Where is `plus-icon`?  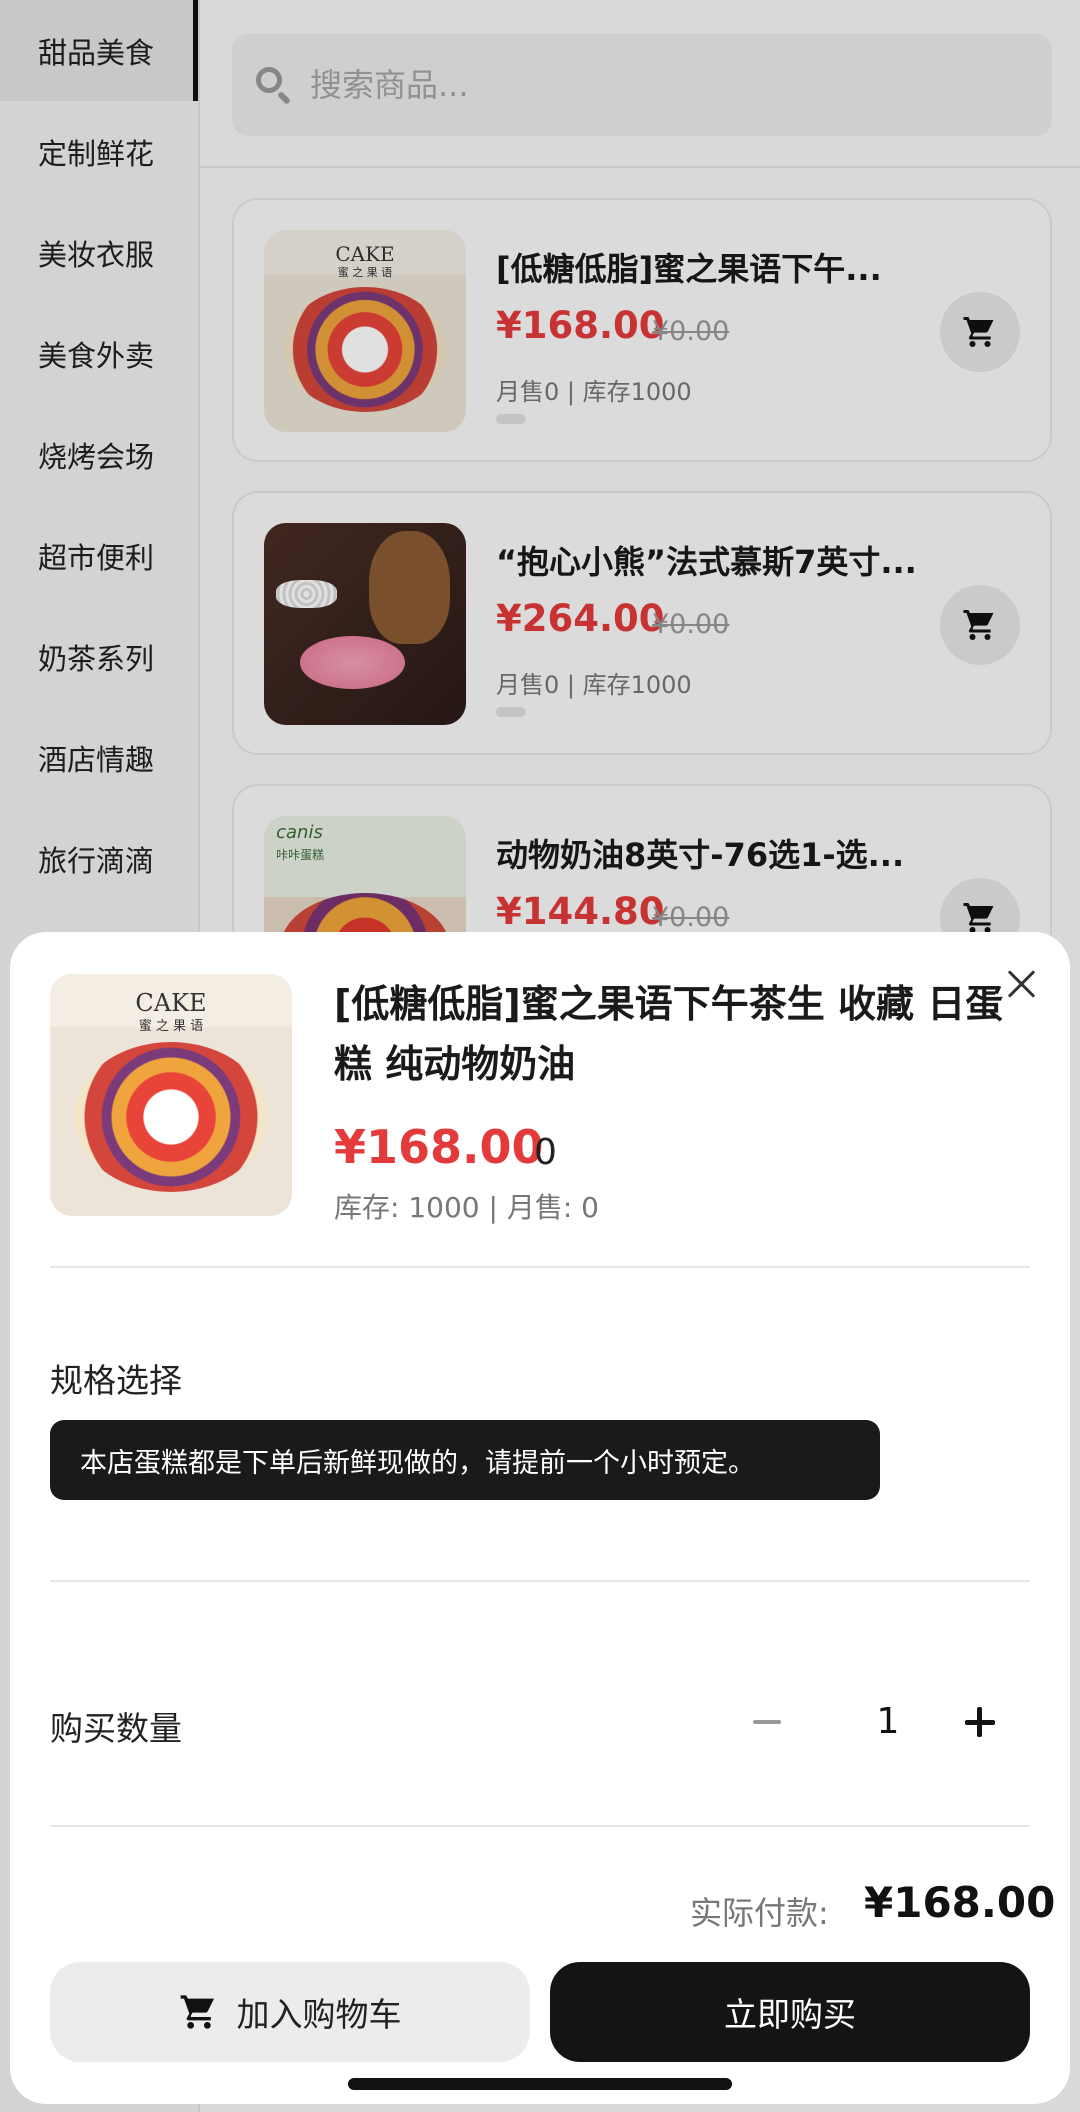 plus-icon is located at coordinates (980, 1722).